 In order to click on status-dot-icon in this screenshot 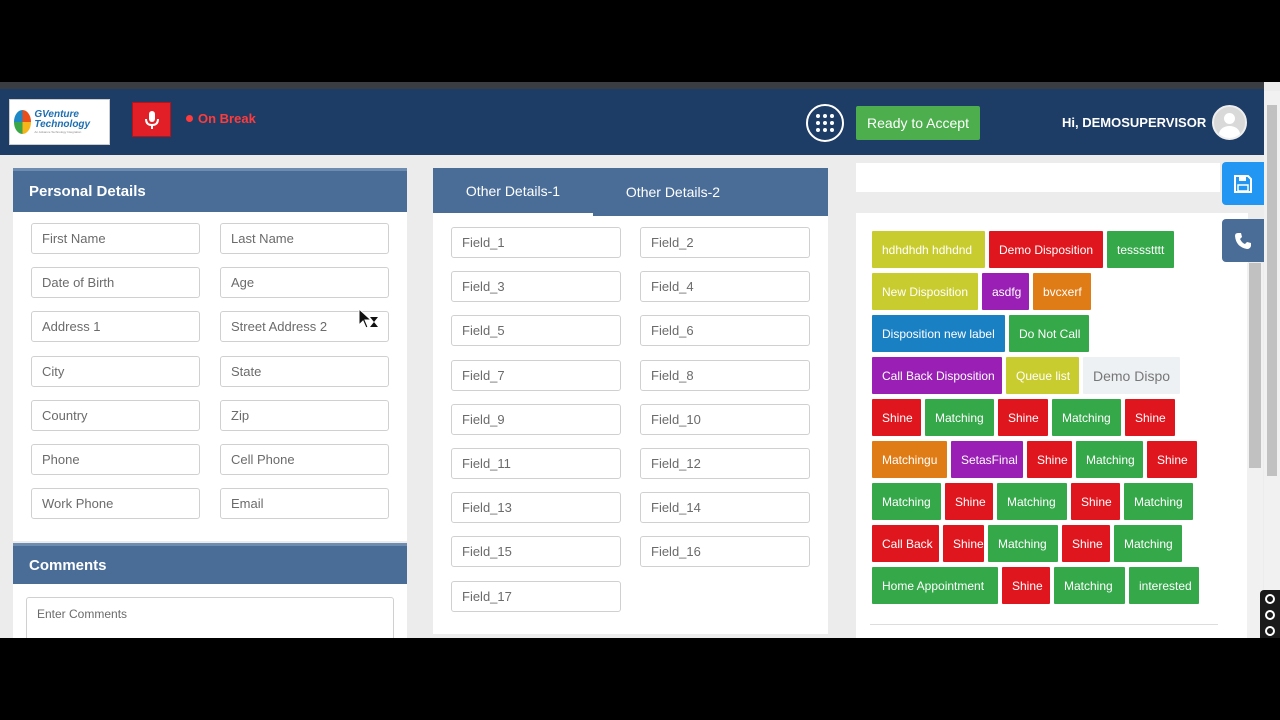, I will do `click(189, 118)`.